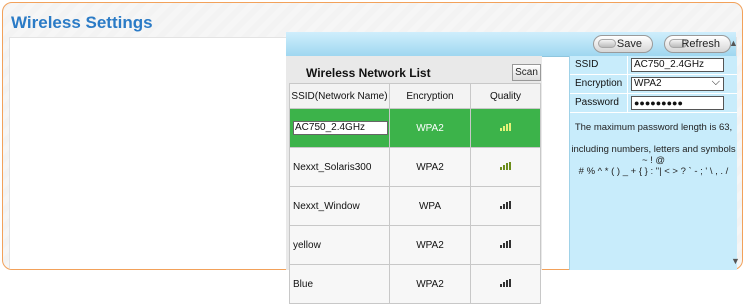 The width and height of the screenshot is (743, 304). I want to click on table-row: Nexxt_Window WPA, so click(415, 206).